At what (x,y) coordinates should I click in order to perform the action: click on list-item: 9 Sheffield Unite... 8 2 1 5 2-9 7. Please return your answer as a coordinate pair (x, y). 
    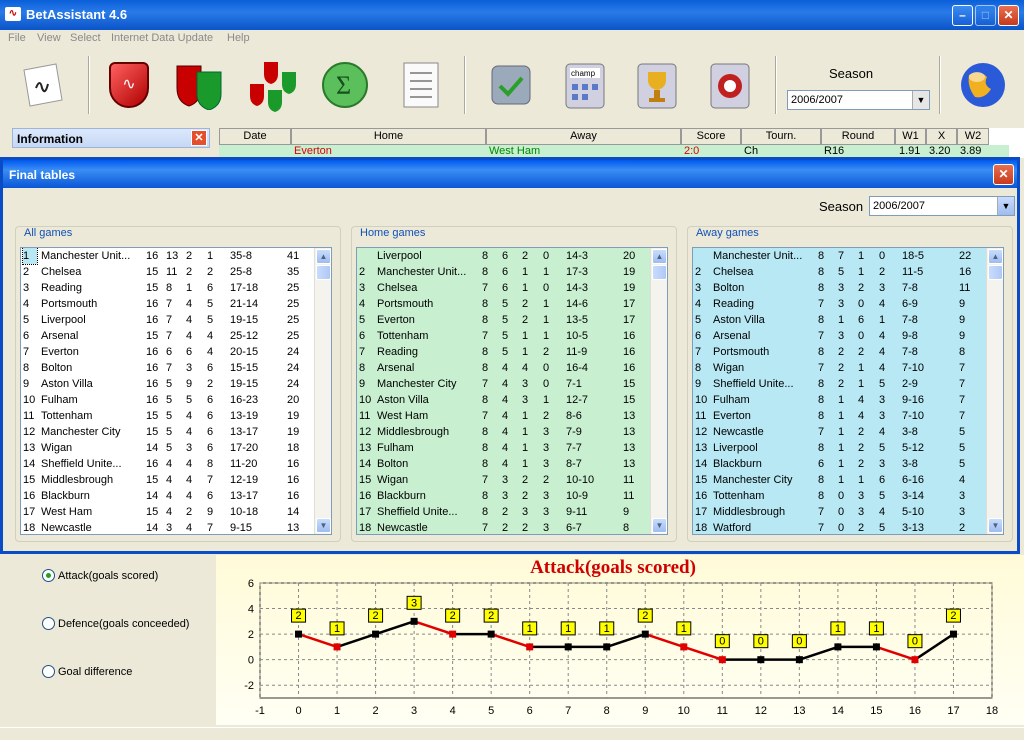
    Looking at the image, I should click on (840, 384).